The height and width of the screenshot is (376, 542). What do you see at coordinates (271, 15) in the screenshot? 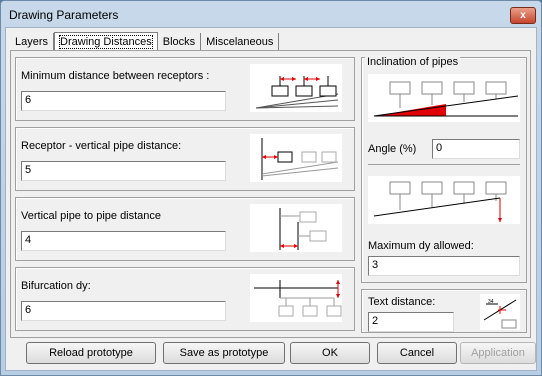
I see `title-bar: Drawing Parameters x` at bounding box center [271, 15].